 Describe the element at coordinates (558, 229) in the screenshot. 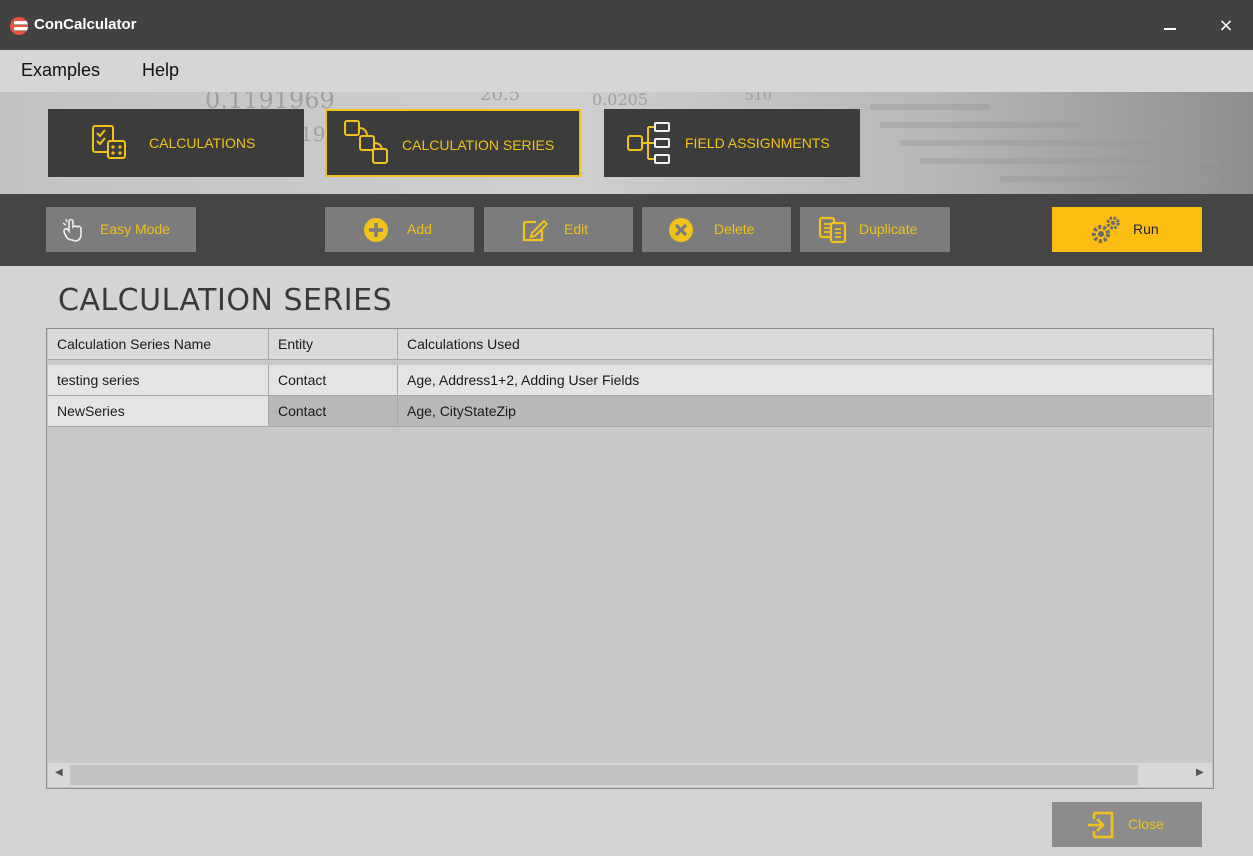

I see `edit-button: Edit` at that location.